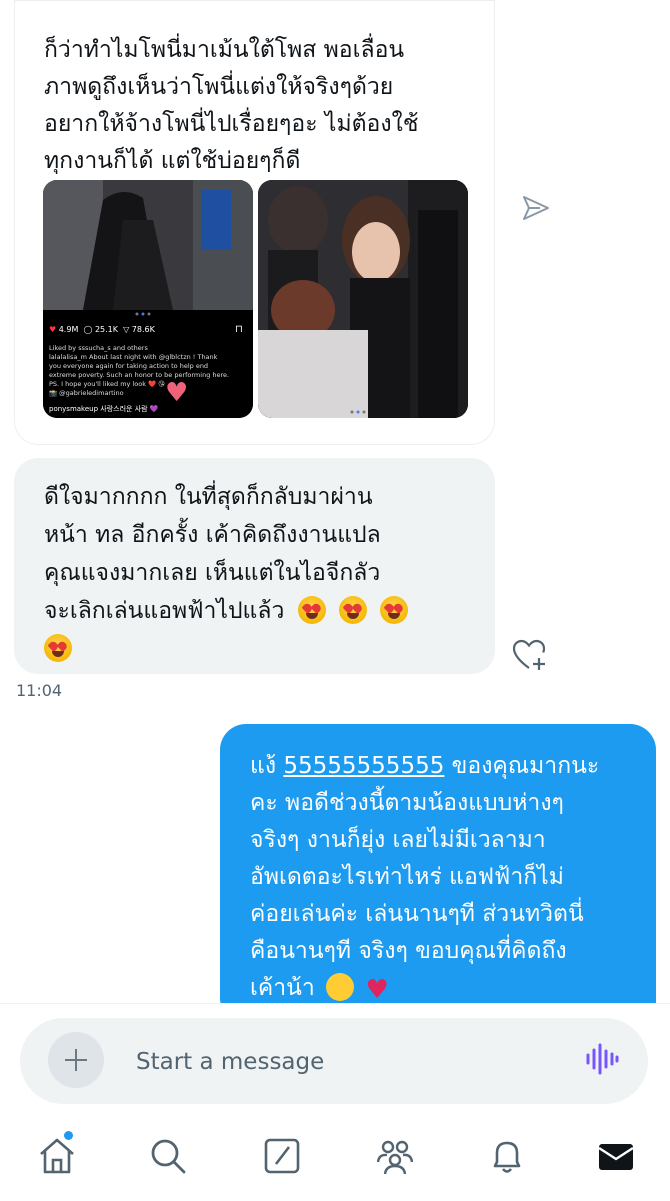  Describe the element at coordinates (129, 409) in the screenshot. I see `comment-text: 사랑스러운 사람 💜` at that location.